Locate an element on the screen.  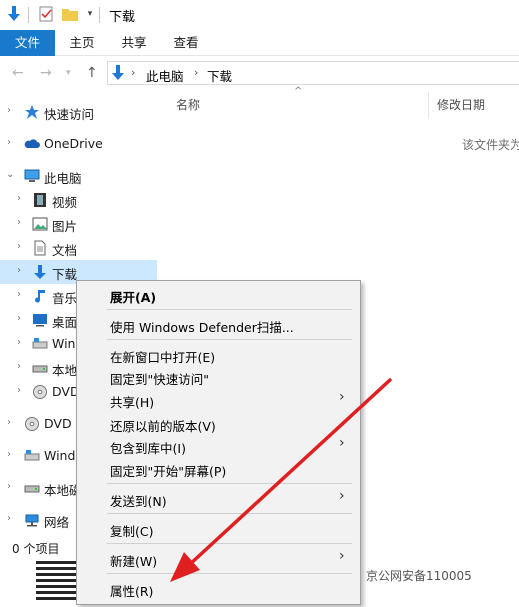
music-icon is located at coordinates (40, 296).